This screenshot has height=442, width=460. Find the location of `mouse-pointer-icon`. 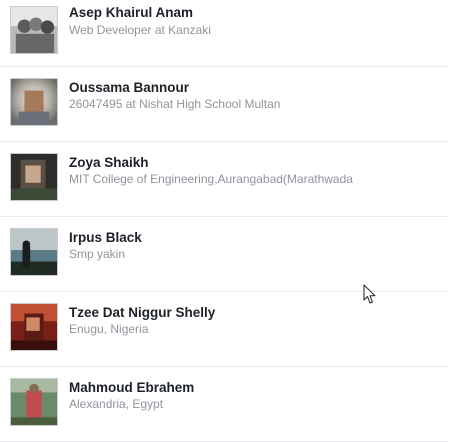

mouse-pointer-icon is located at coordinates (369, 294).